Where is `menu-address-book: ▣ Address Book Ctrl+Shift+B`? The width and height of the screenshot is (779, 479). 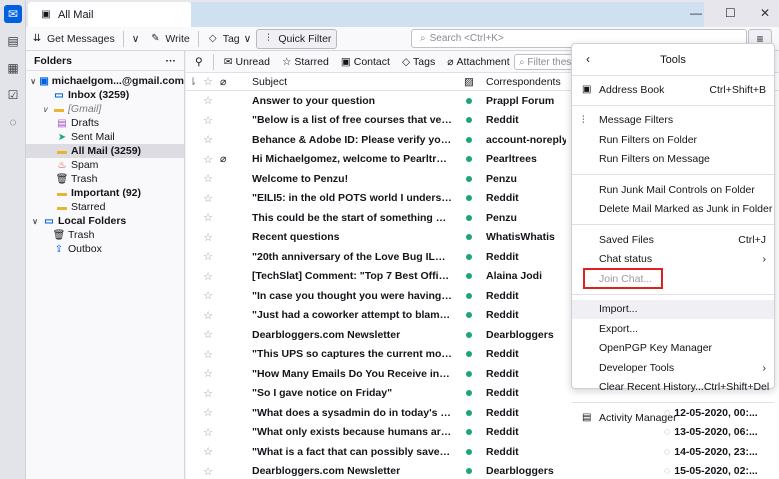
menu-address-book: ▣ Address Book Ctrl+Shift+B is located at coordinates (673, 90).